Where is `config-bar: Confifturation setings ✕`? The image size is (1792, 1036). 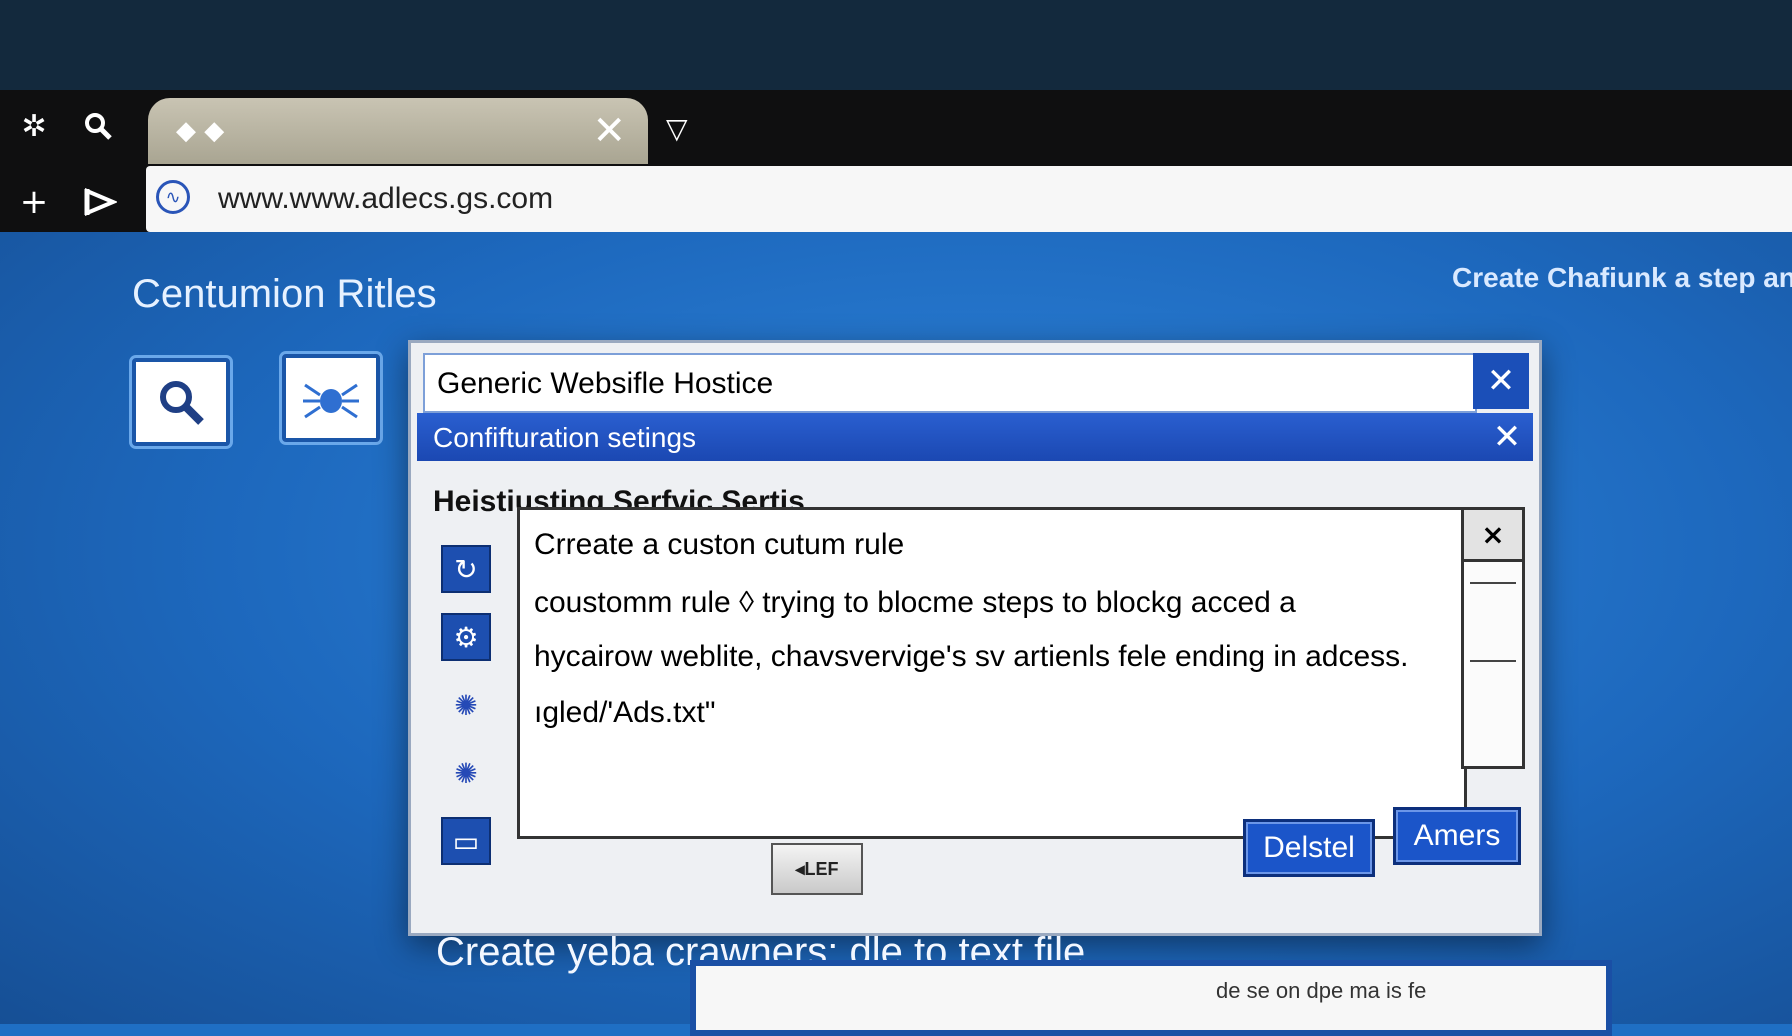
config-bar: Confifturation setings ✕ is located at coordinates (975, 437).